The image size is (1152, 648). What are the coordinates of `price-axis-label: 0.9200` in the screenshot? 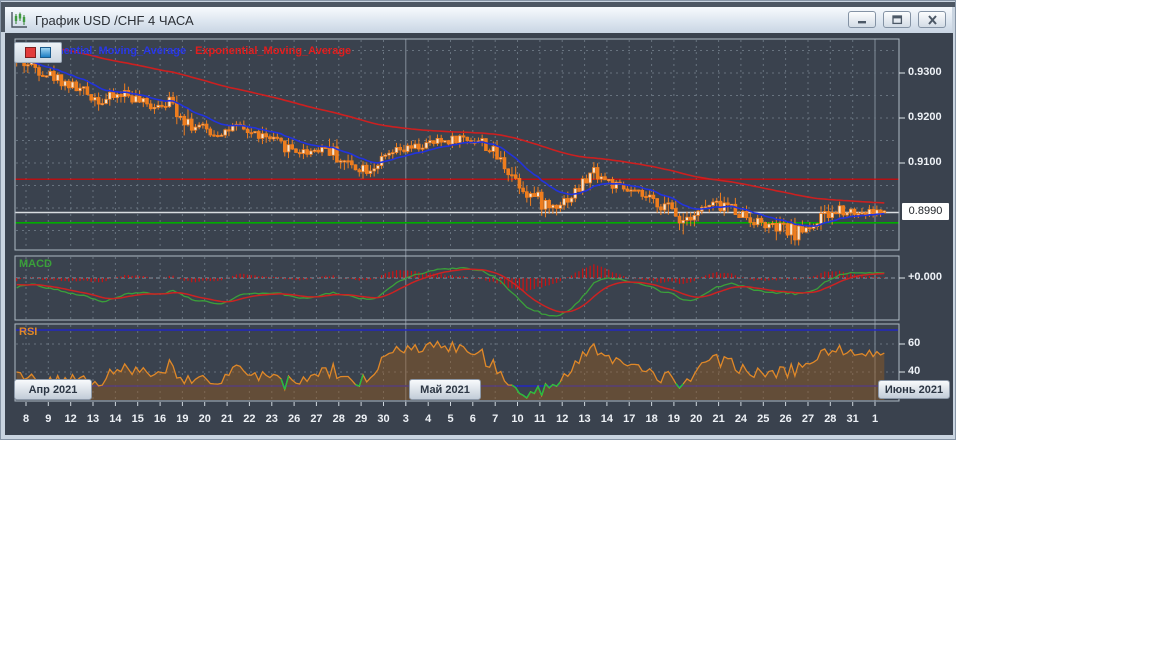 It's located at (925, 117).